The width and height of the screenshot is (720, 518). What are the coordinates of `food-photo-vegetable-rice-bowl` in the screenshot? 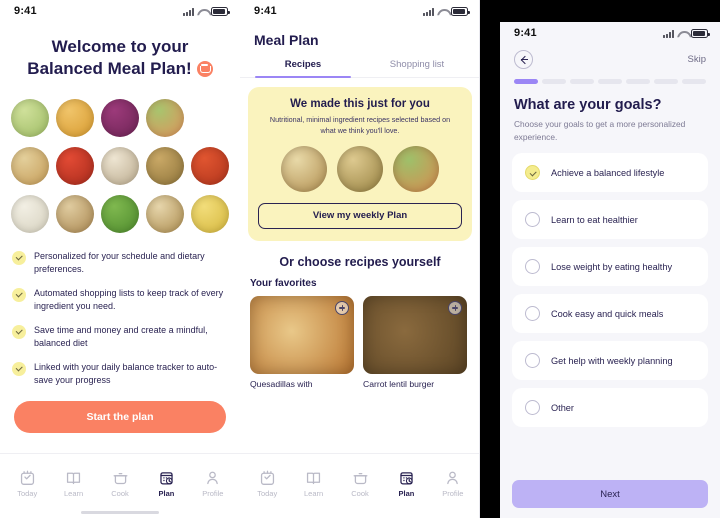 It's located at (165, 213).